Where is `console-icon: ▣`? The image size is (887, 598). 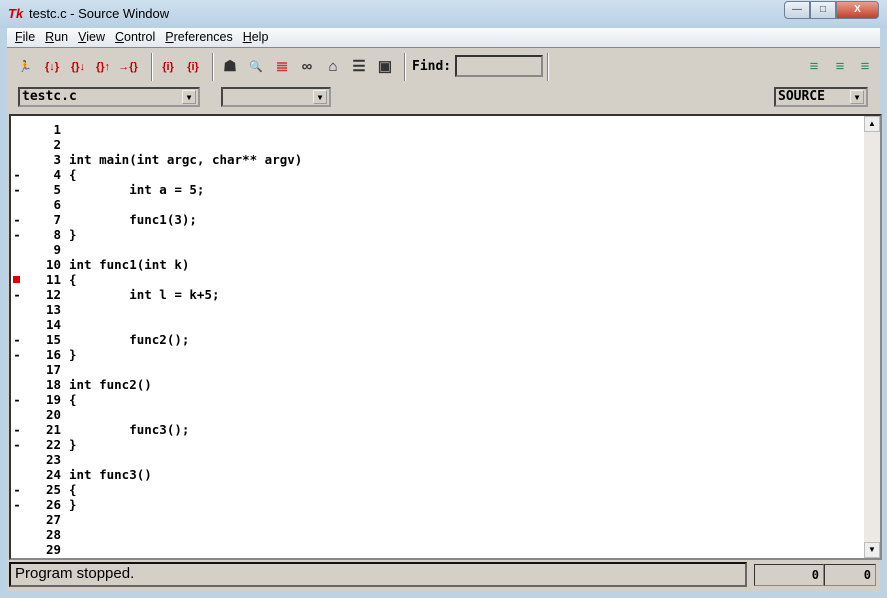
console-icon: ▣ is located at coordinates (385, 67).